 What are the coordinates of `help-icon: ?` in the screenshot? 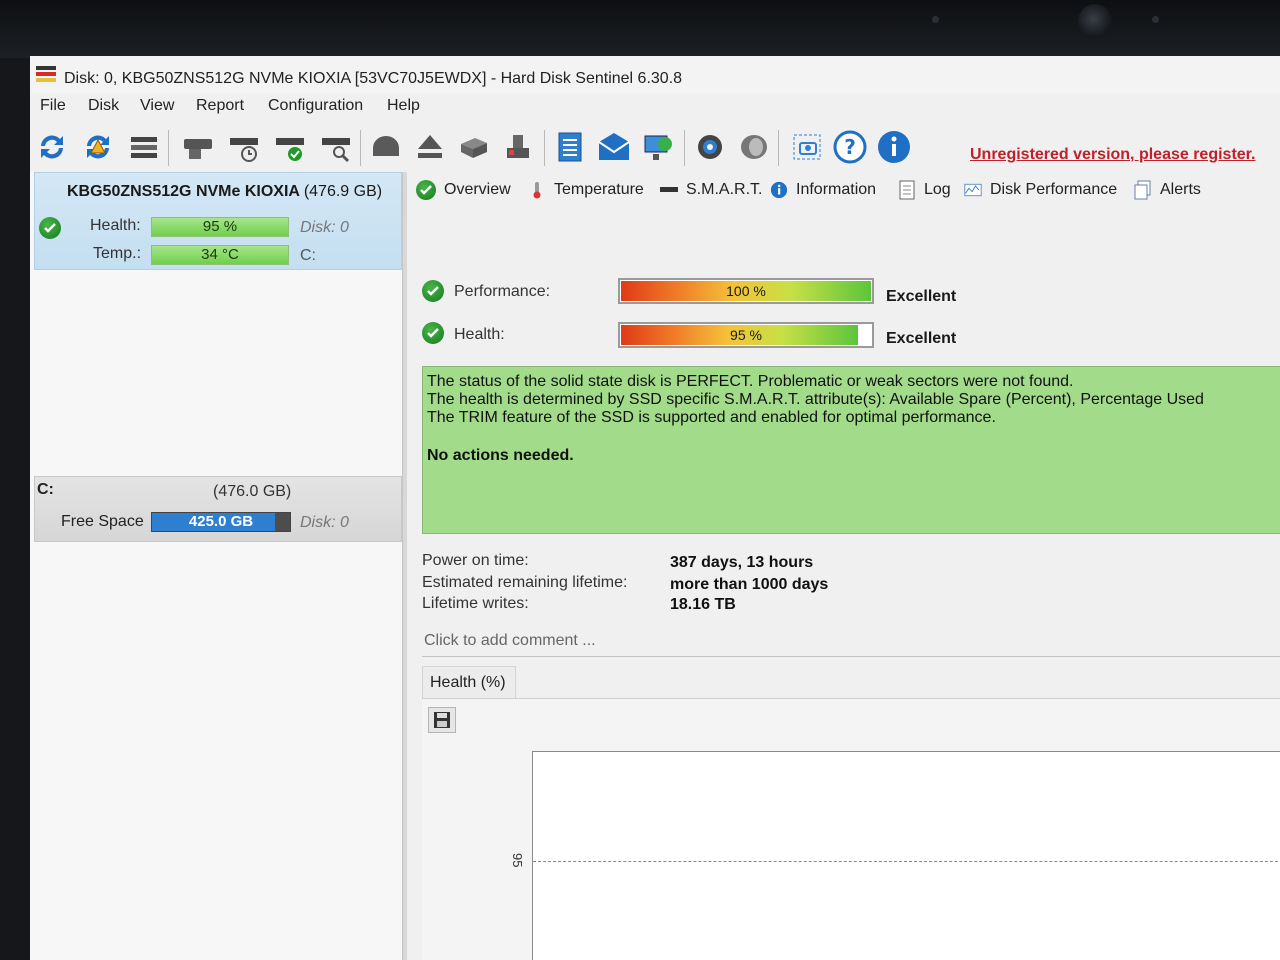 It's located at (850, 147).